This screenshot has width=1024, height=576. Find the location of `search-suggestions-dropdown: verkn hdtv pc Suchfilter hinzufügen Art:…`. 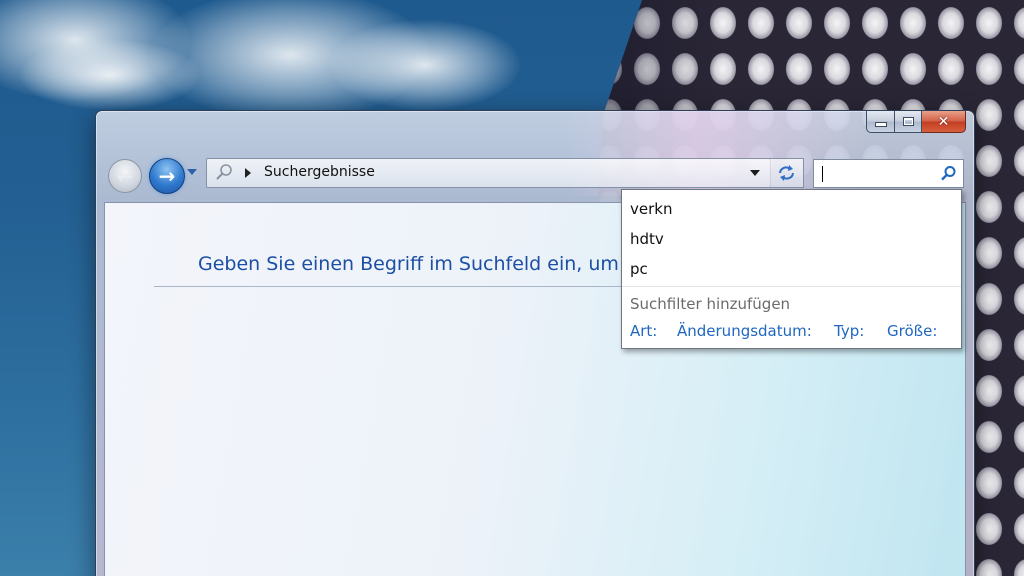

search-suggestions-dropdown: verkn hdtv pc Suchfilter hinzufügen Art:… is located at coordinates (791, 269).